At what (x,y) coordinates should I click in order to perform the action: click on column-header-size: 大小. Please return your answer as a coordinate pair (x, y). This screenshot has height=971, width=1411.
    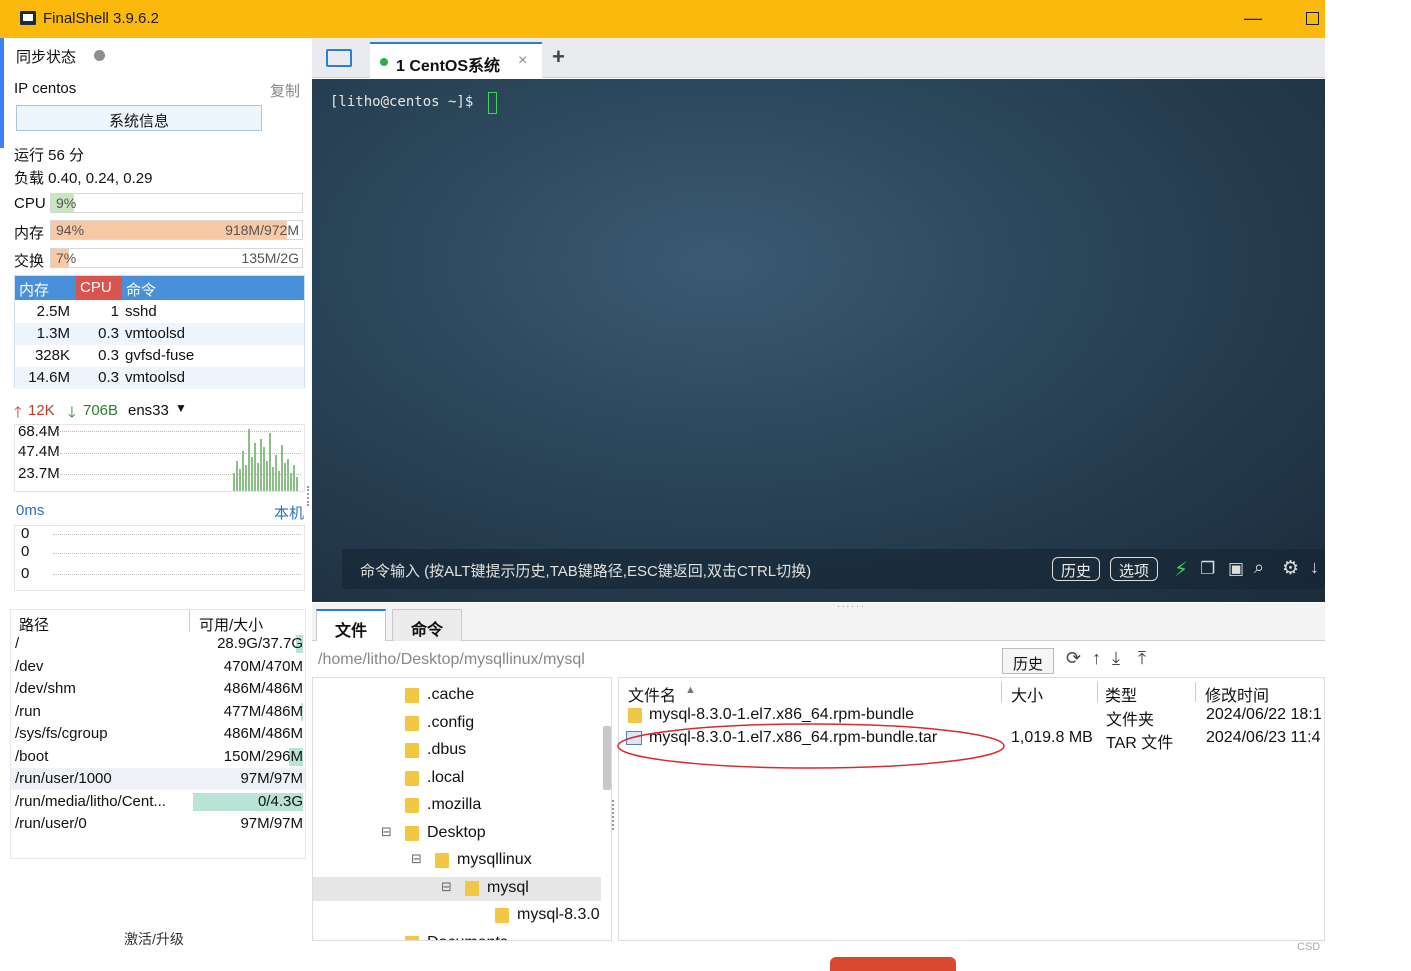
    Looking at the image, I should click on (1027, 694).